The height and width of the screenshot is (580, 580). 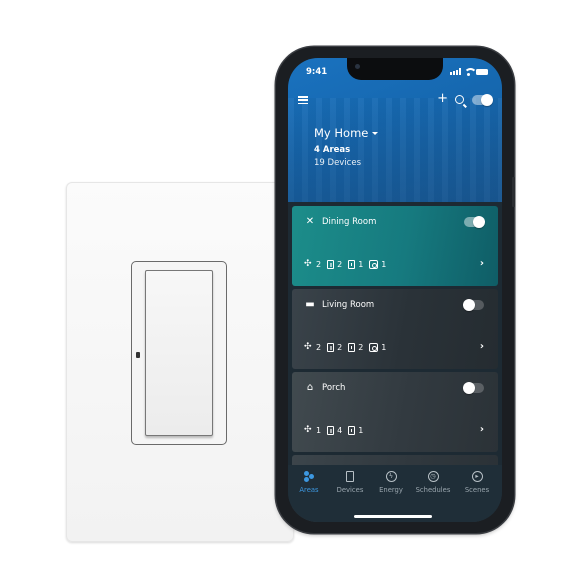 I want to click on device-count-switch: 2, so click(x=355, y=347).